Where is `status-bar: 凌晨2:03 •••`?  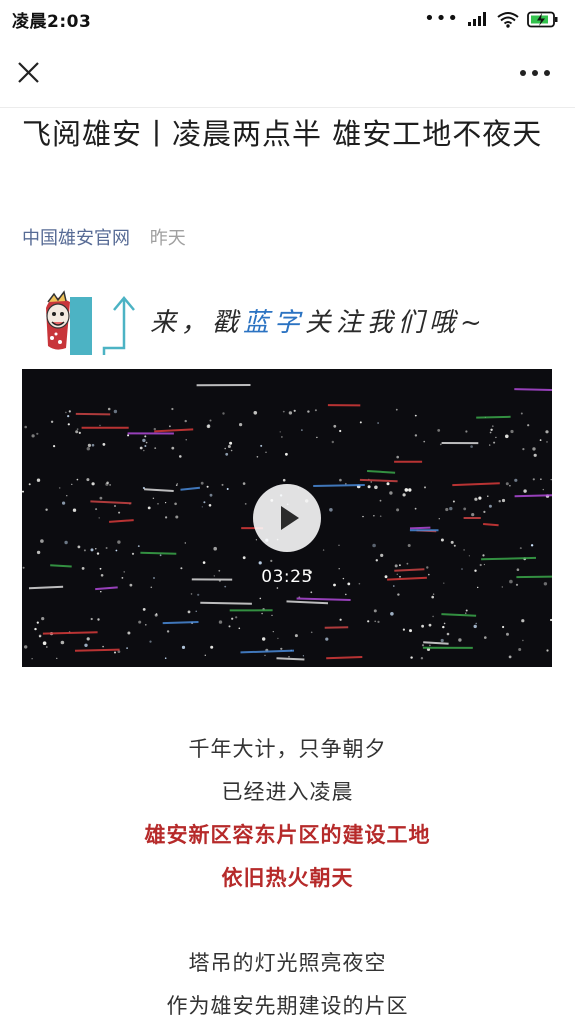 status-bar: 凌晨2:03 ••• is located at coordinates (287, 19).